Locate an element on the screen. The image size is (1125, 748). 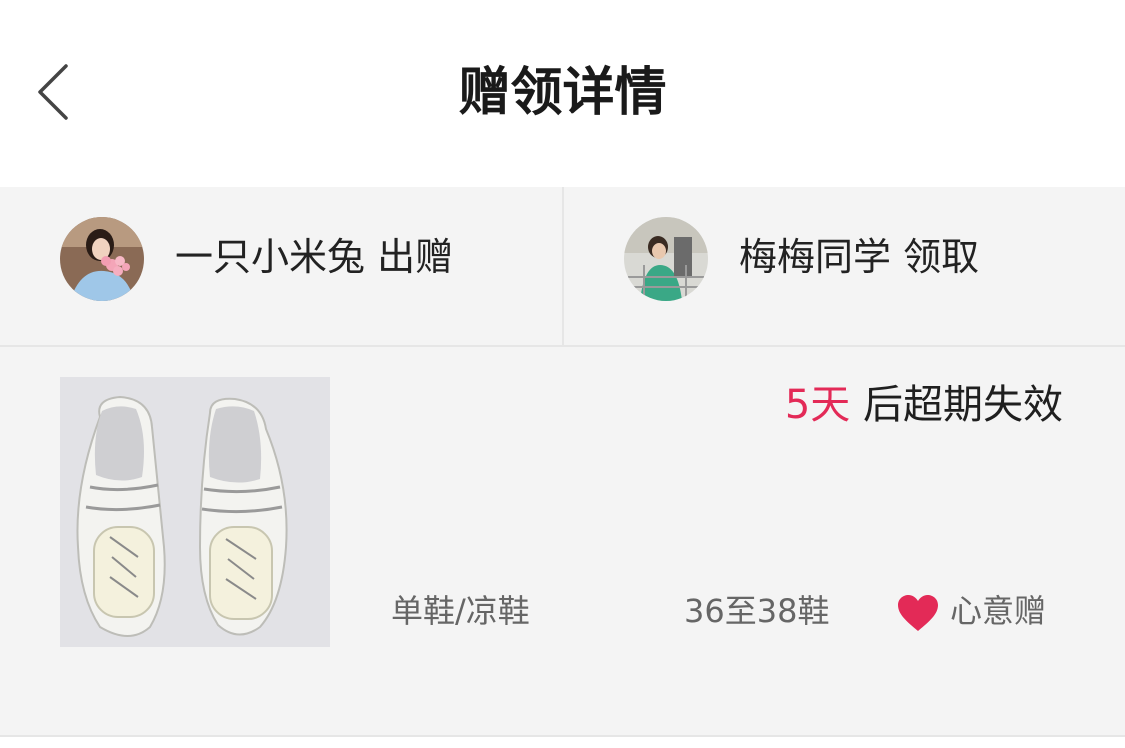
giver-action: 出赠 is located at coordinates (415, 257).